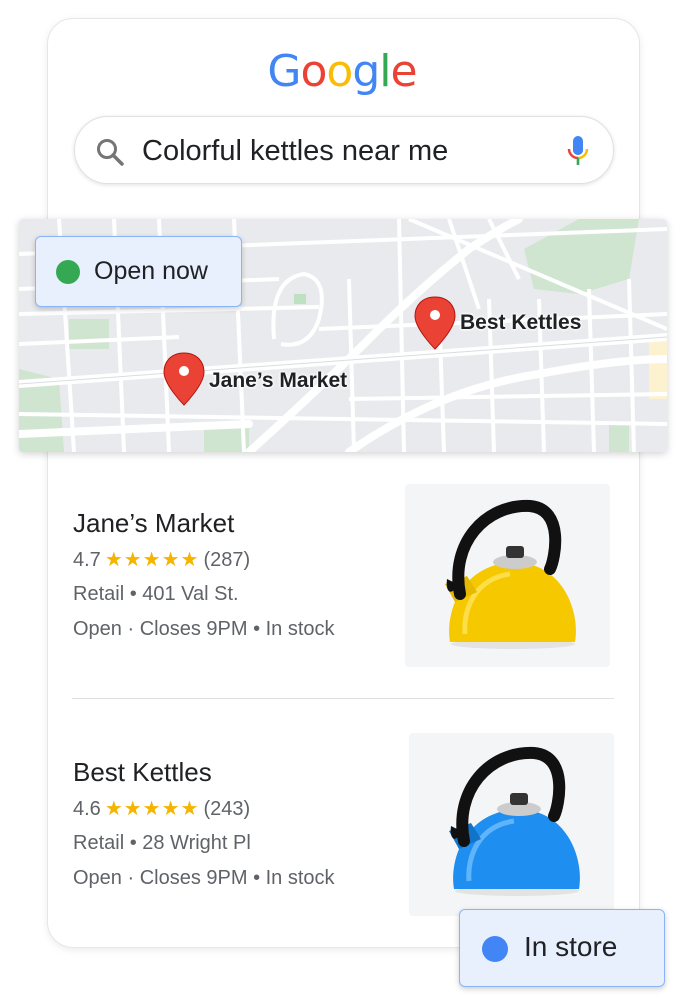 The height and width of the screenshot is (1000, 684). What do you see at coordinates (343, 698) in the screenshot?
I see `divider` at bounding box center [343, 698].